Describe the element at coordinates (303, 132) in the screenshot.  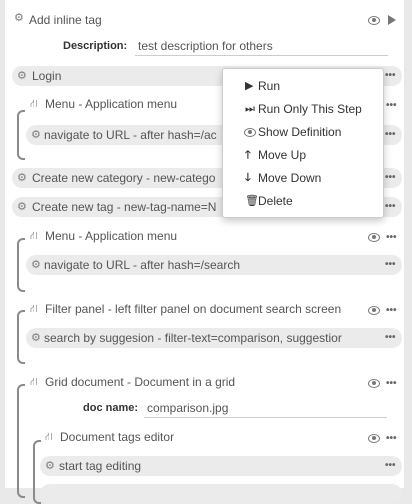
I see `menu-item-show-definition: Show Definition` at that location.